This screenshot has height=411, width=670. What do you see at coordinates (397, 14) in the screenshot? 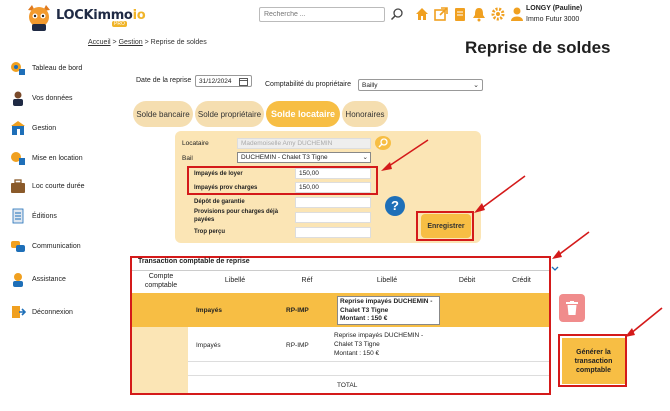
I see `search-icon` at bounding box center [397, 14].